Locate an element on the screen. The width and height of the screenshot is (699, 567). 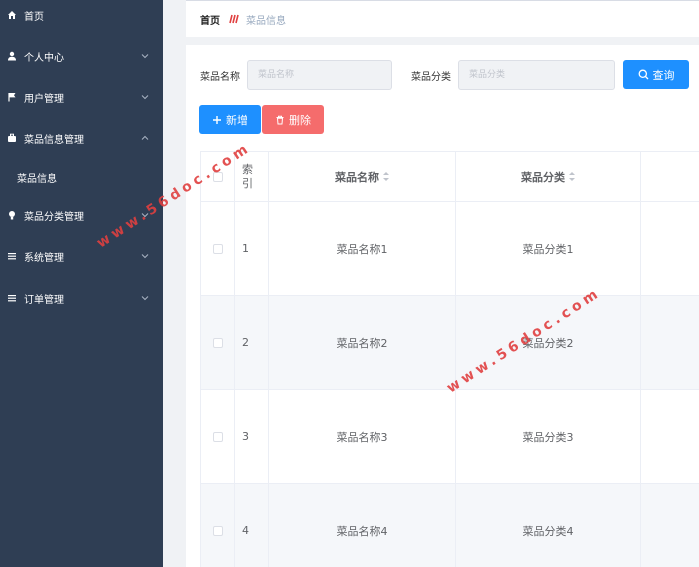
row-index: 2 is located at coordinates (252, 342).